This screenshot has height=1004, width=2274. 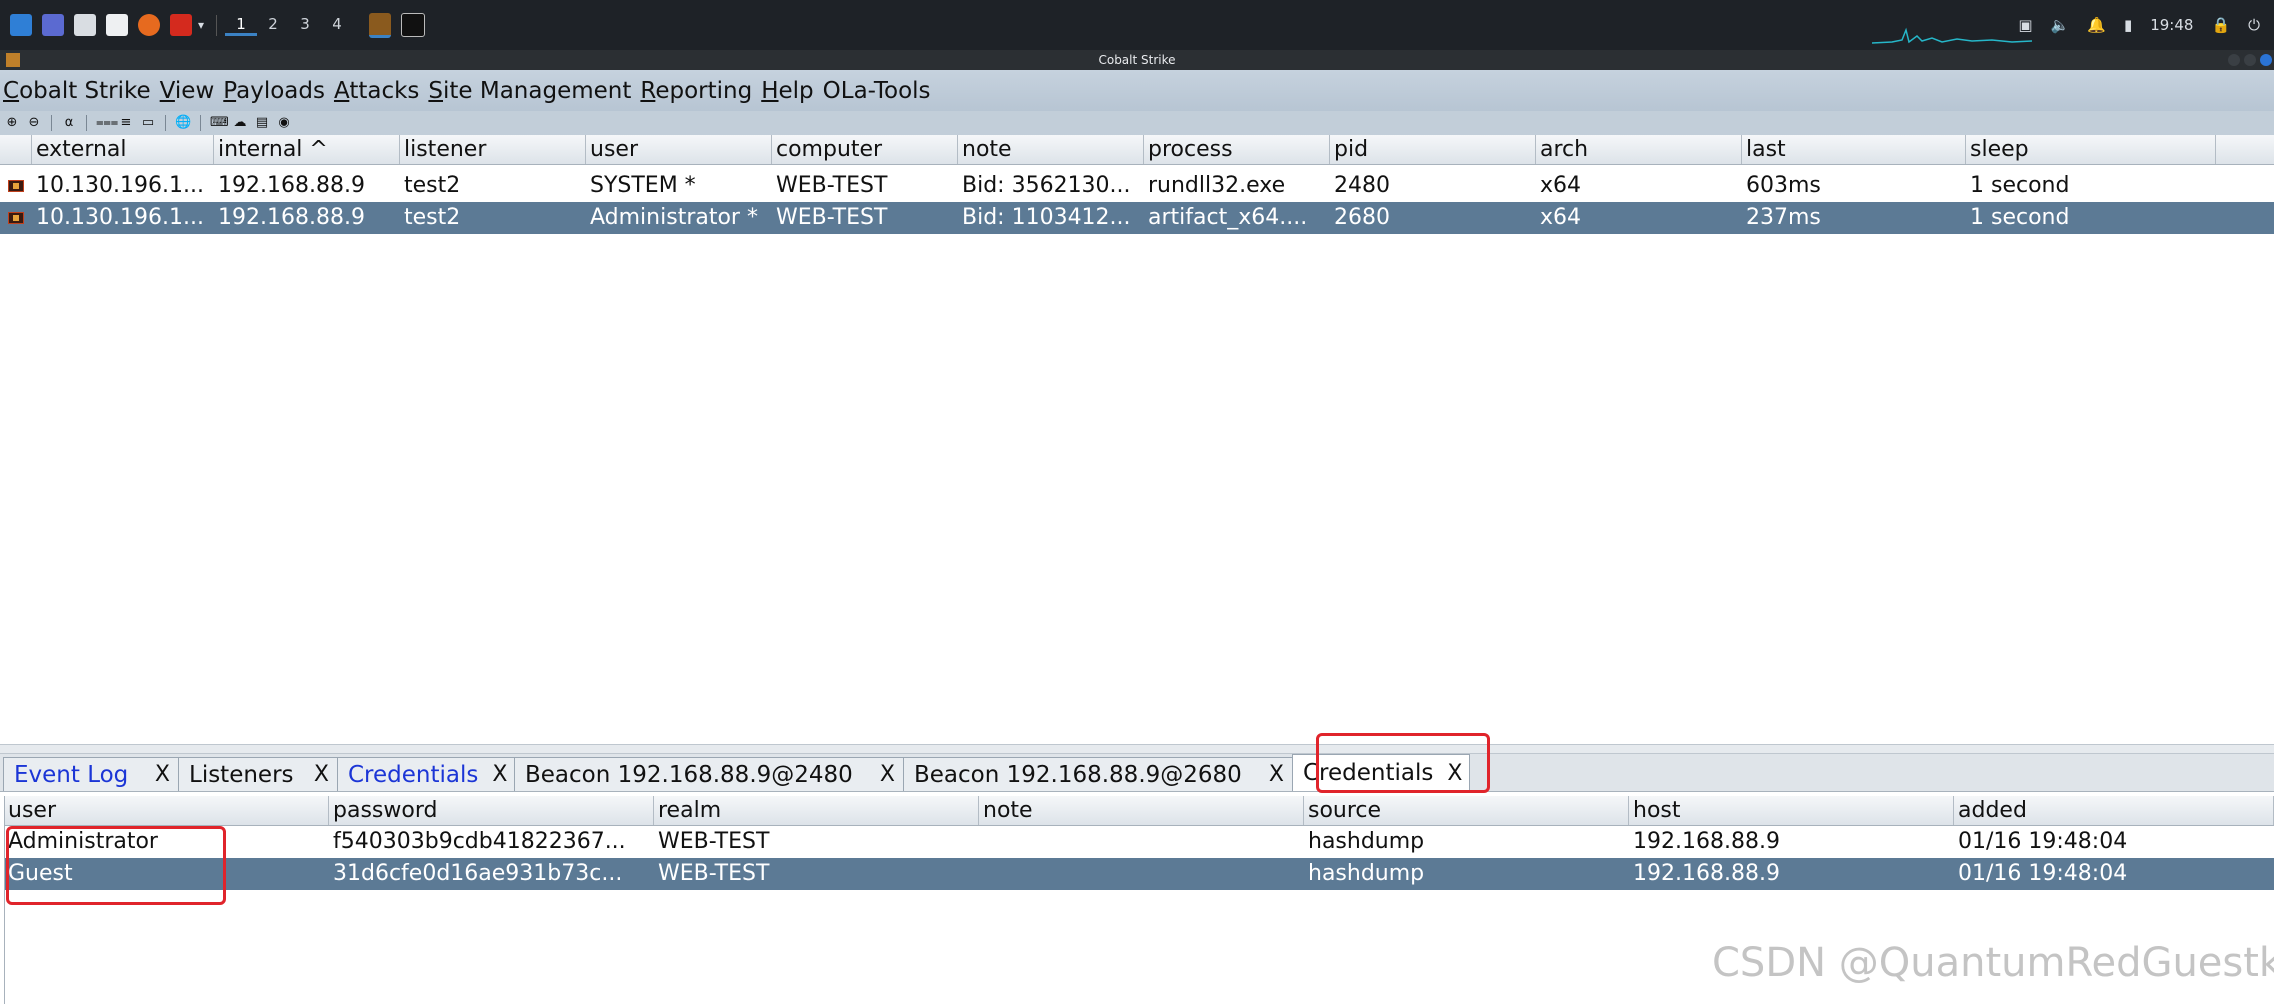 I want to click on beacons-column-header: process, so click(x=1237, y=149).